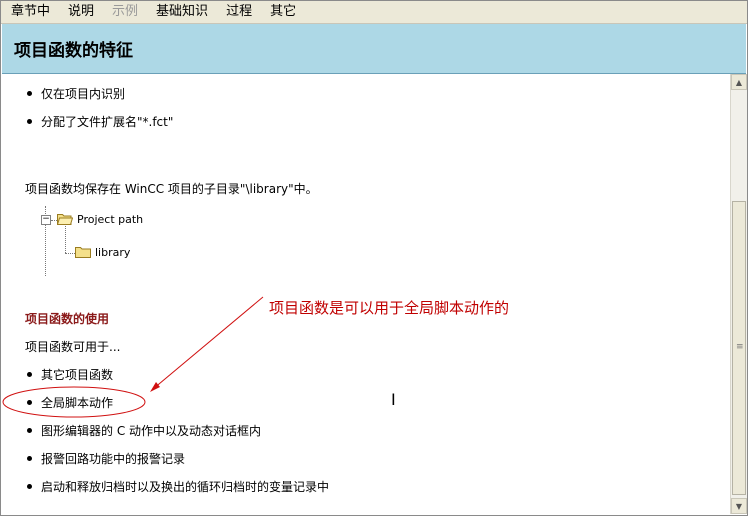 This screenshot has height=516, width=748. What do you see at coordinates (133, 357) in the screenshot?
I see `annotation-overlay` at bounding box center [133, 357].